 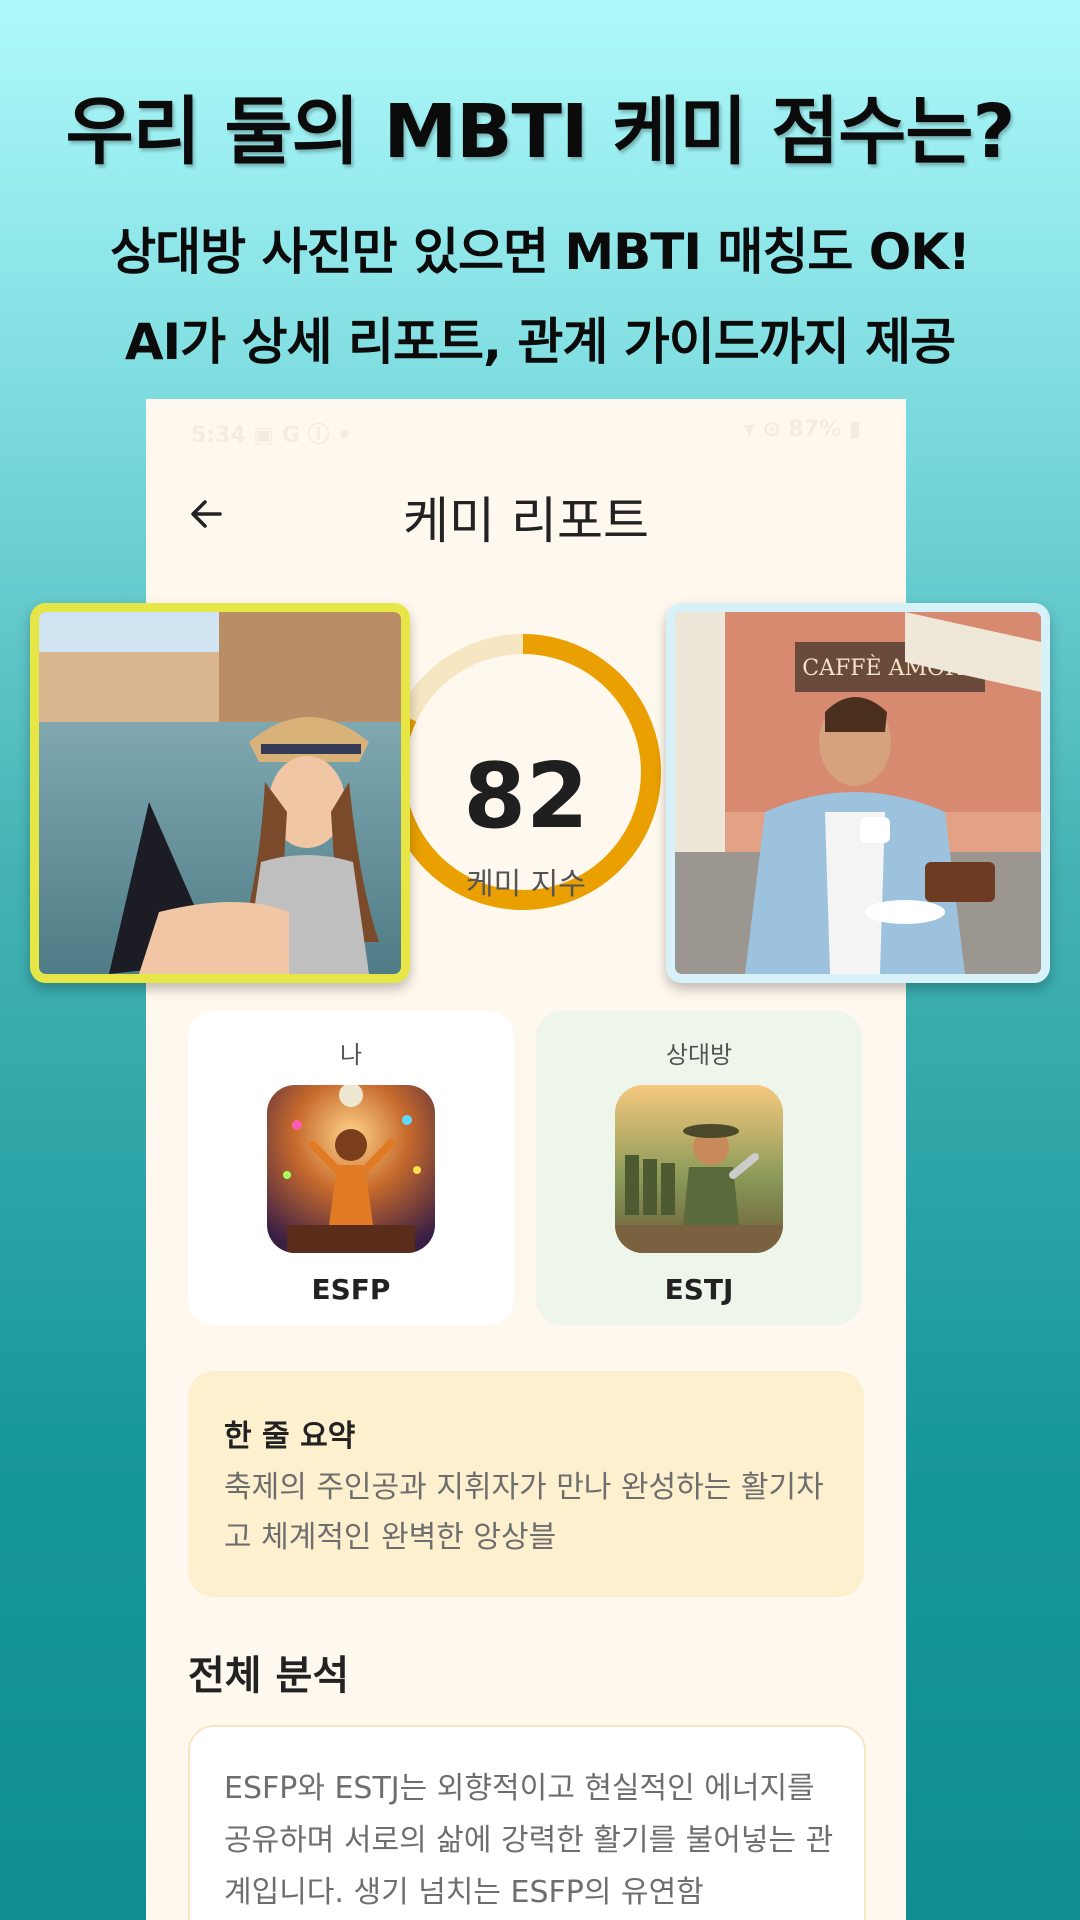 What do you see at coordinates (271, 435) in the screenshot?
I see `status-bar-left: 5:34 ▣ G ⓘ •` at bounding box center [271, 435].